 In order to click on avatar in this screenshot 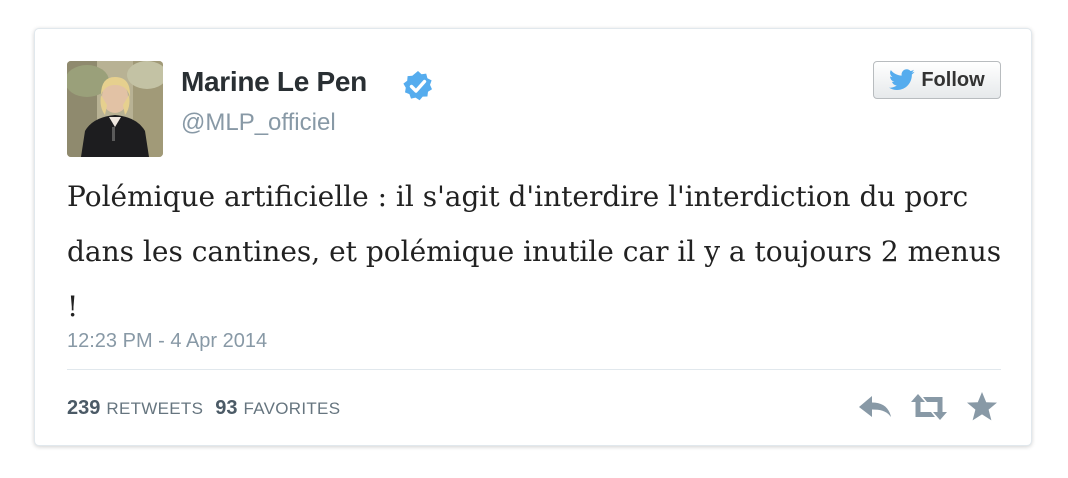, I will do `click(115, 109)`.